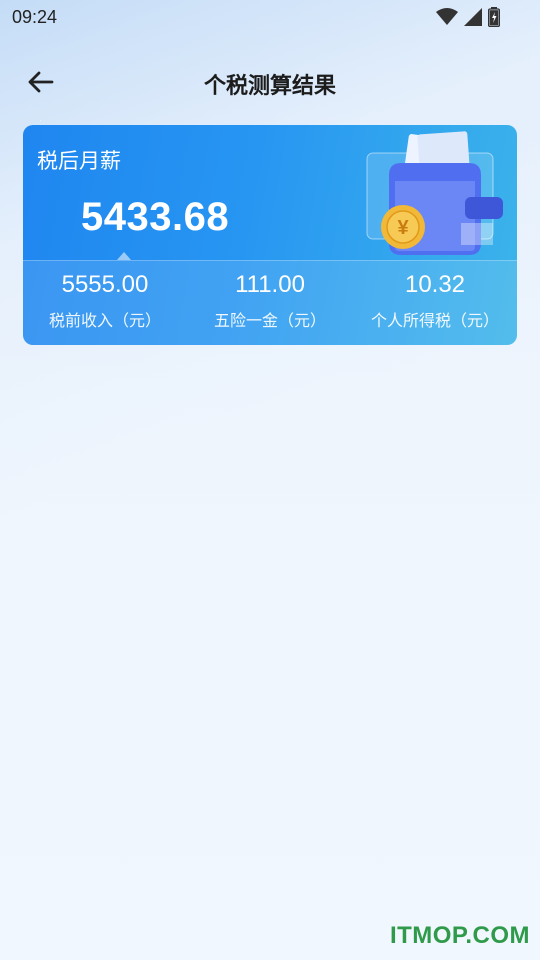 The width and height of the screenshot is (540, 960). Describe the element at coordinates (270, 284) in the screenshot. I see `stat-value: 111.00` at that location.